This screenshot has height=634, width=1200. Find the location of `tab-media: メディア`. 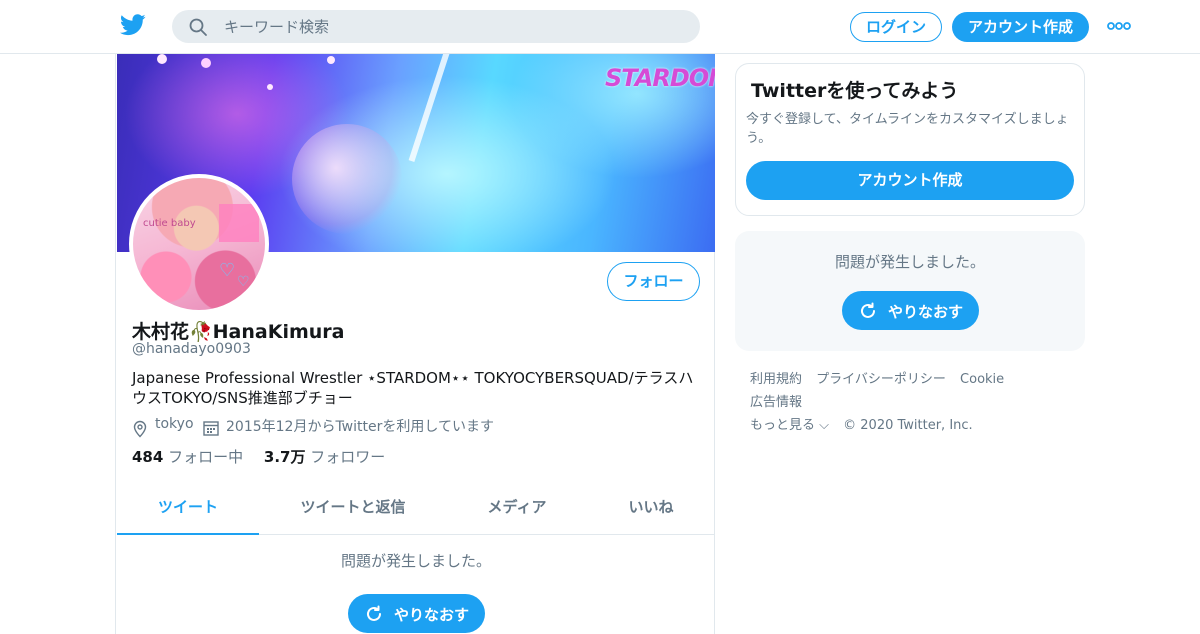

tab-media: メディア is located at coordinates (517, 508).